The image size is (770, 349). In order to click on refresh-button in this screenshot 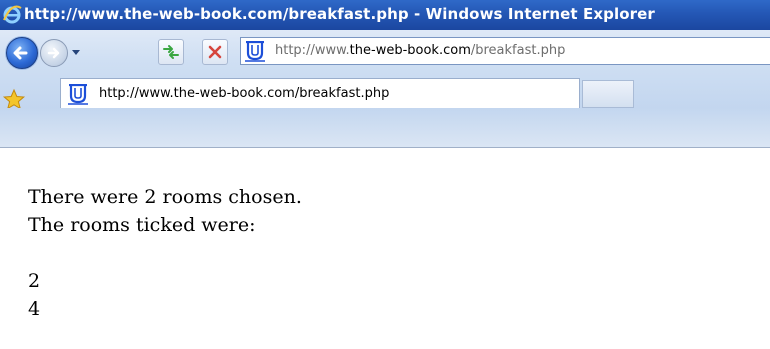, I will do `click(171, 52)`.